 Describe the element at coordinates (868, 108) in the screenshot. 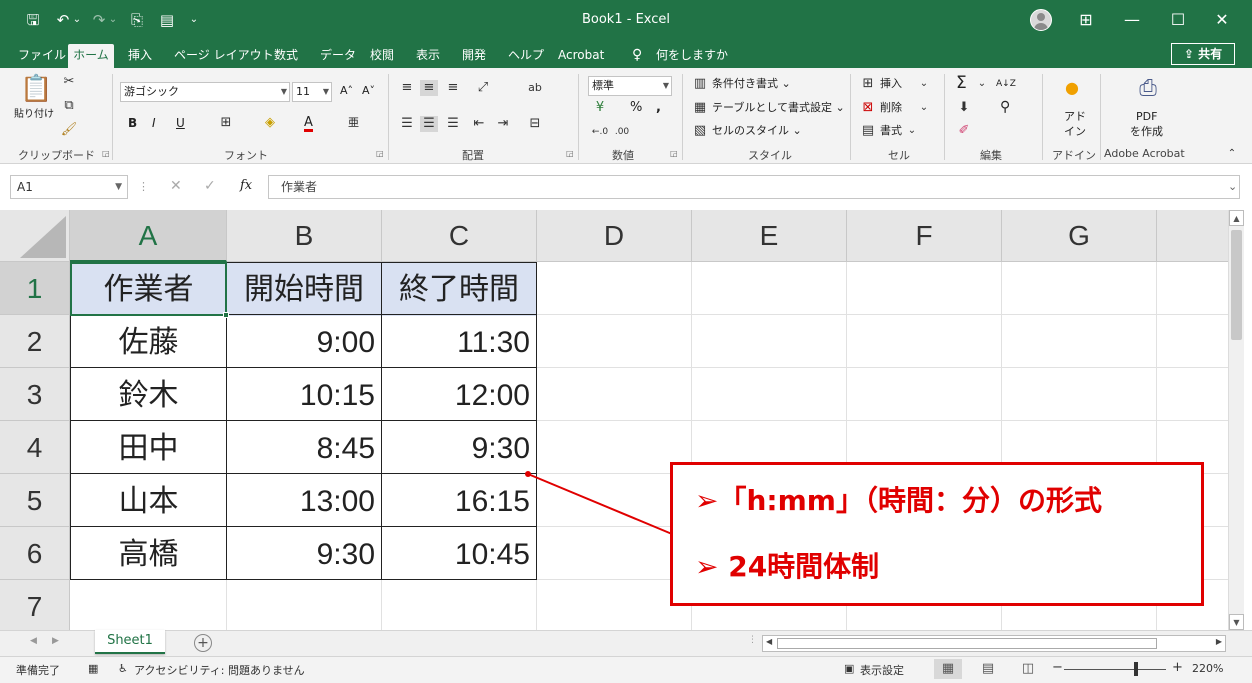

I see `delete-cells-icon: ⊠` at that location.